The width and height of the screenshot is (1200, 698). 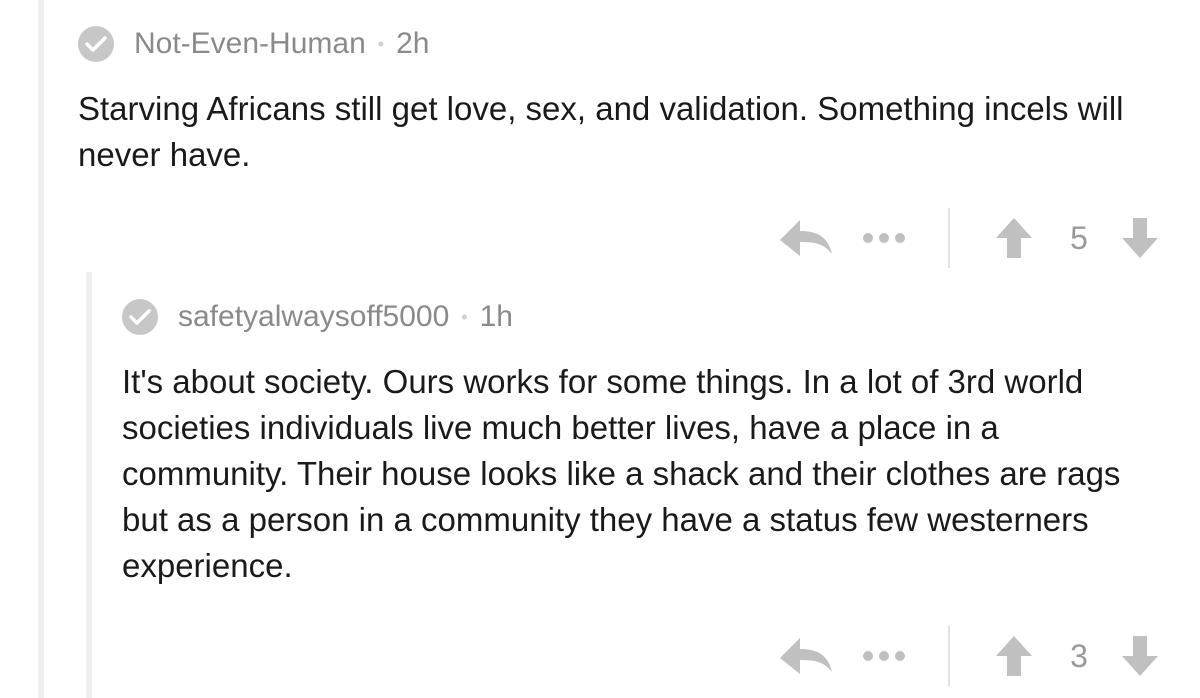 I want to click on comment-meta: Not-Even-Human • 2h, so click(x=624, y=44).